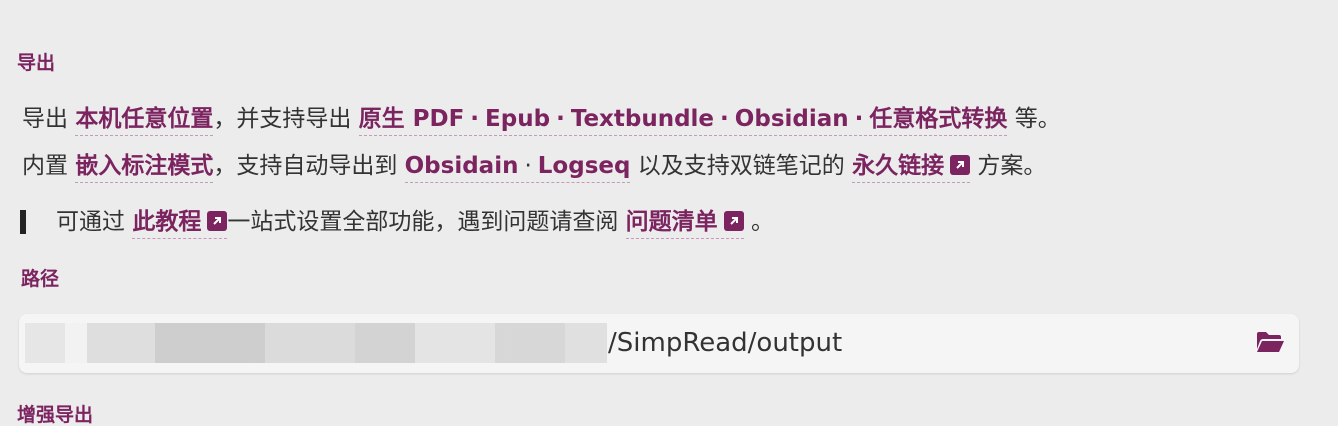 Image resolution: width=1338 pixels, height=426 pixels. What do you see at coordinates (938, 119) in the screenshot?
I see `link-format-convert: 任意格式转换` at bounding box center [938, 119].